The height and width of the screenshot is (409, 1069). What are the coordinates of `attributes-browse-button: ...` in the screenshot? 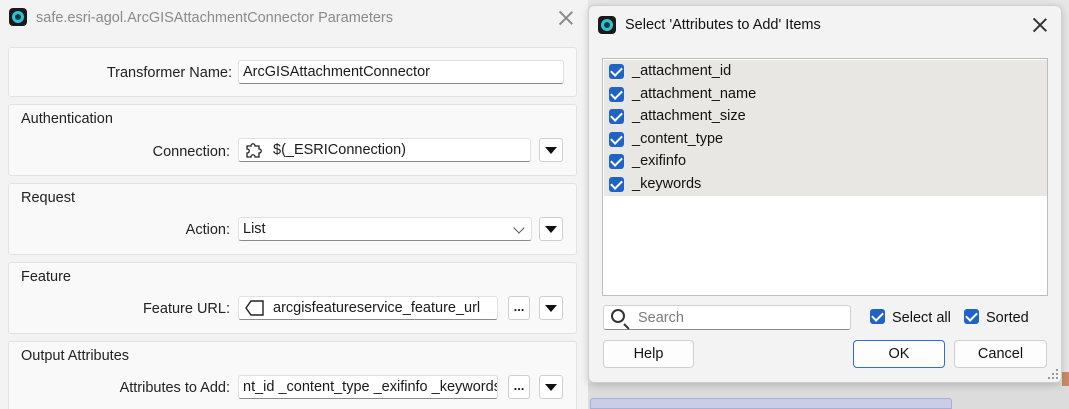 It's located at (519, 387).